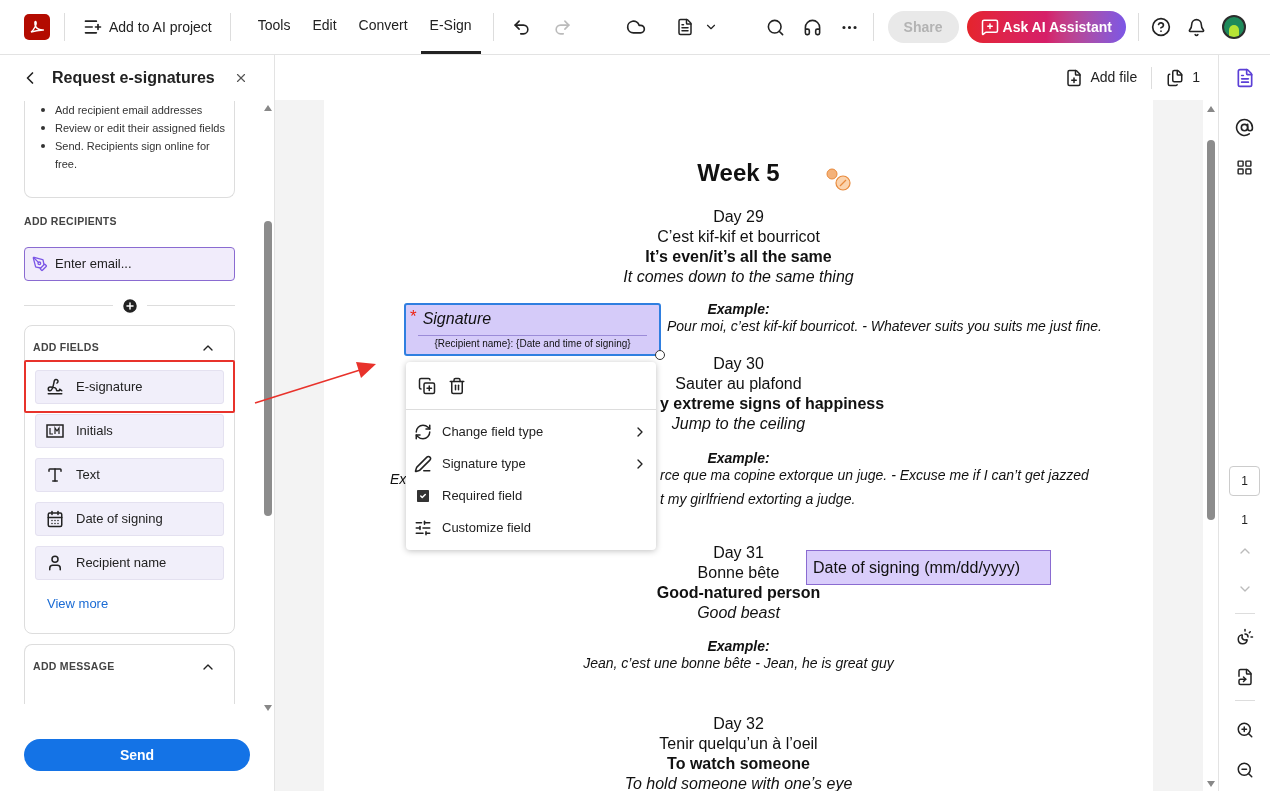 This screenshot has height=791, width=1270. Describe the element at coordinates (772, 404) in the screenshot. I see `document-text: y extreme signs of happiness` at that location.